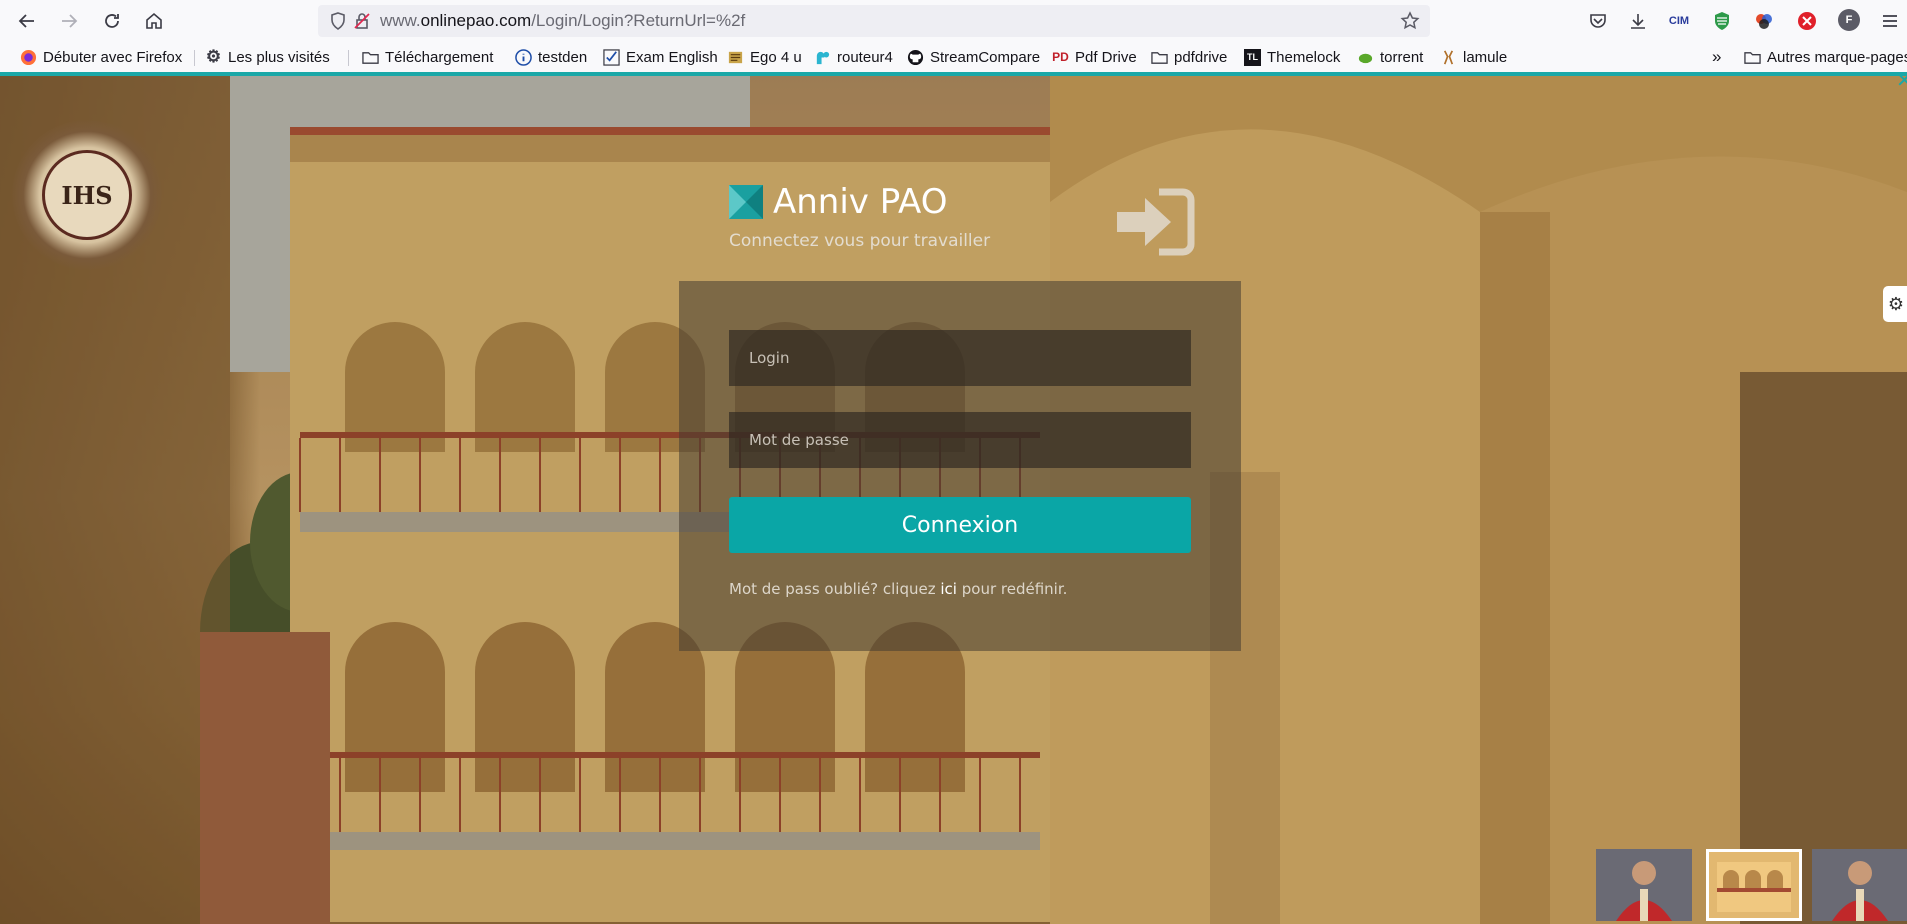 The image size is (1907, 924). I want to click on brand-subtitle: Connectez vous pour travailler, so click(860, 241).